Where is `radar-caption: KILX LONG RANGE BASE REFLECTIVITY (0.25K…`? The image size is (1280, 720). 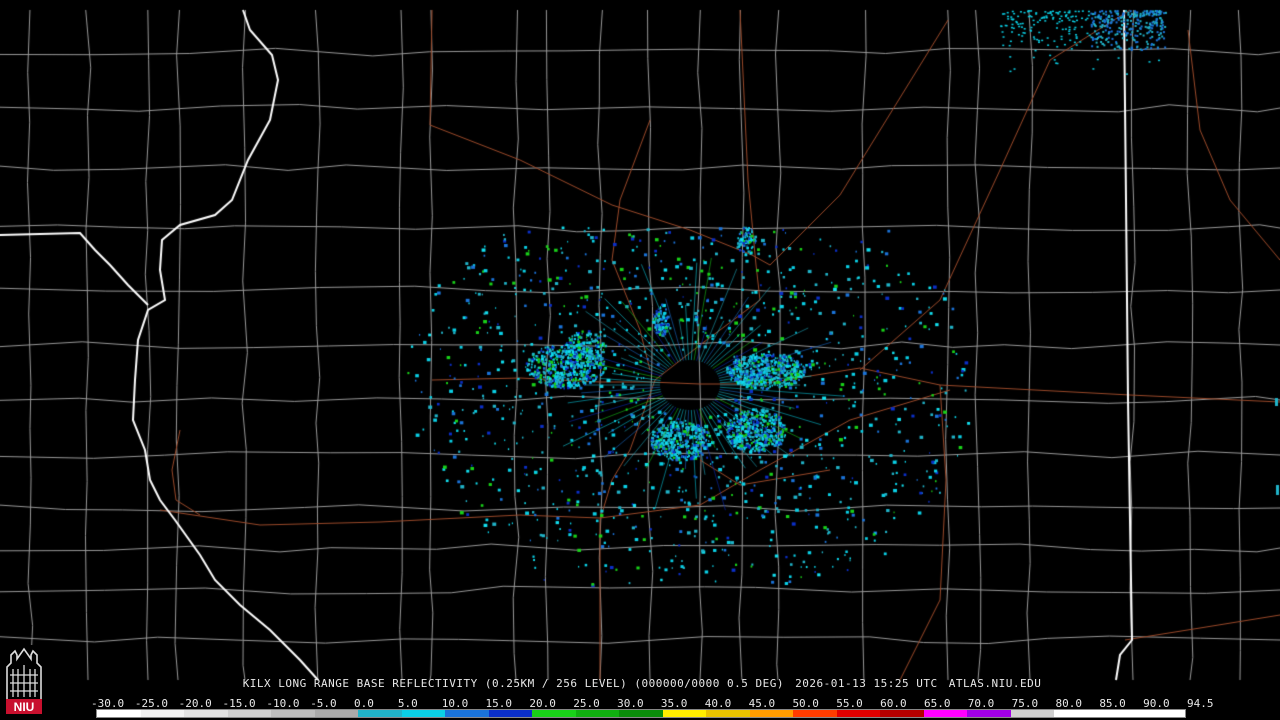
radar-caption: KILX LONG RANGE BASE REFLECTIVITY (0.25K… is located at coordinates (640, 684).